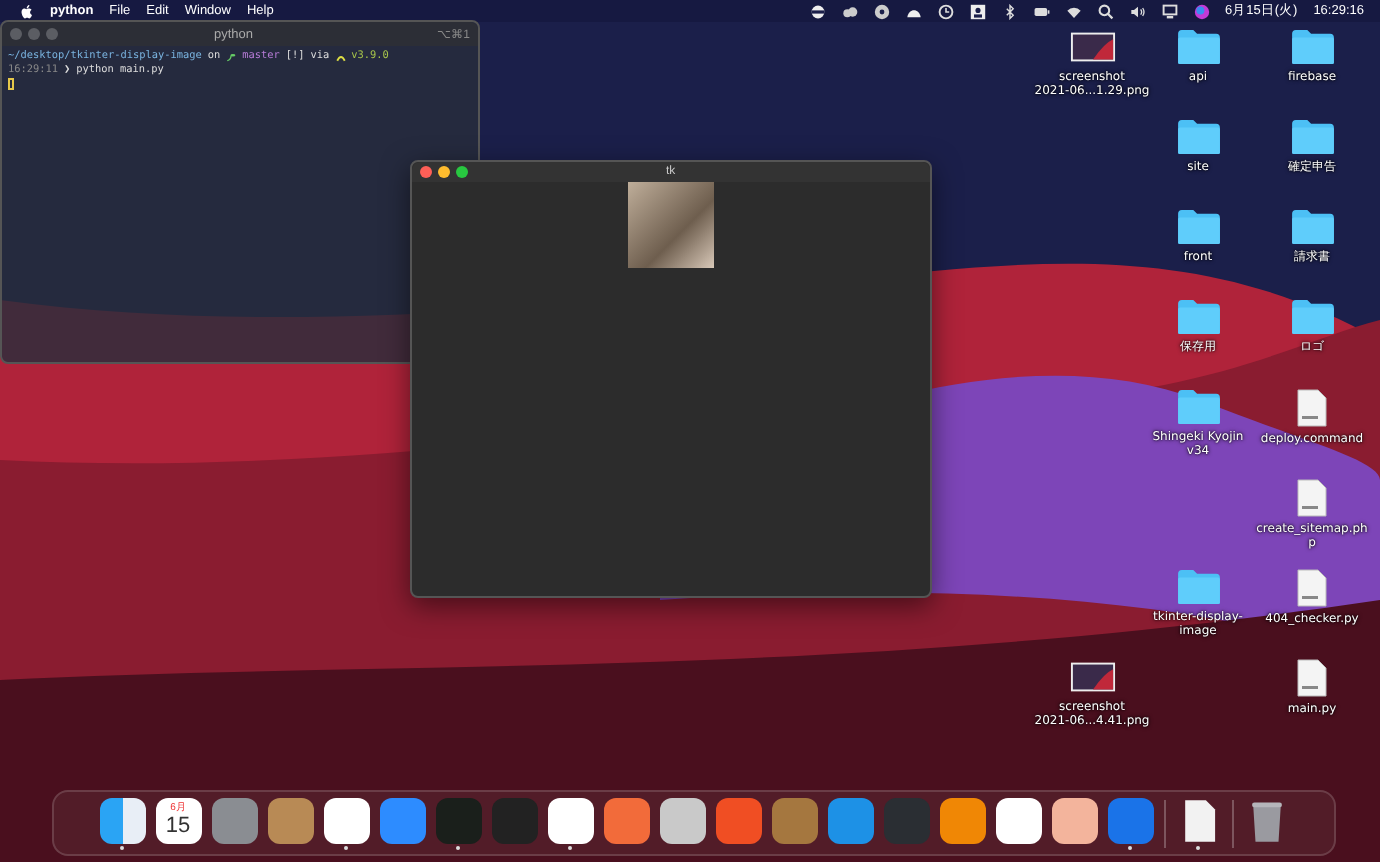 The height and width of the screenshot is (862, 1380). Describe the element at coordinates (945, 11) in the screenshot. I see `clock-icon` at that location.